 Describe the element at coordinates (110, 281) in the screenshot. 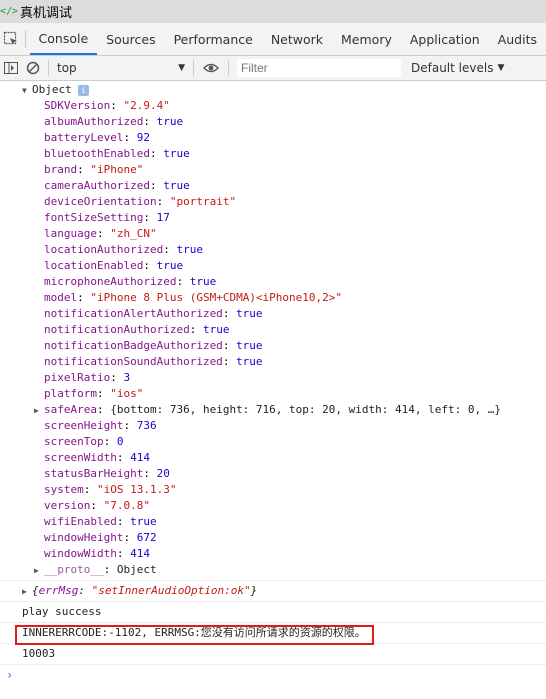

I see `property-key: microphoneAuthorized` at that location.